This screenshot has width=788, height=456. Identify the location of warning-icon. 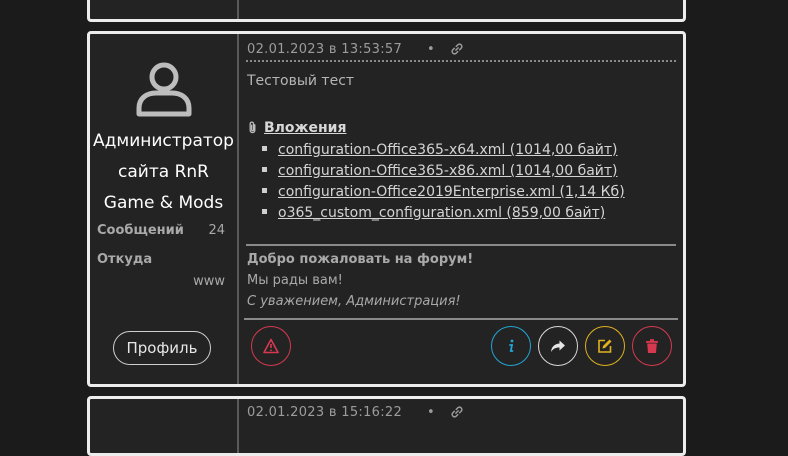
(271, 346).